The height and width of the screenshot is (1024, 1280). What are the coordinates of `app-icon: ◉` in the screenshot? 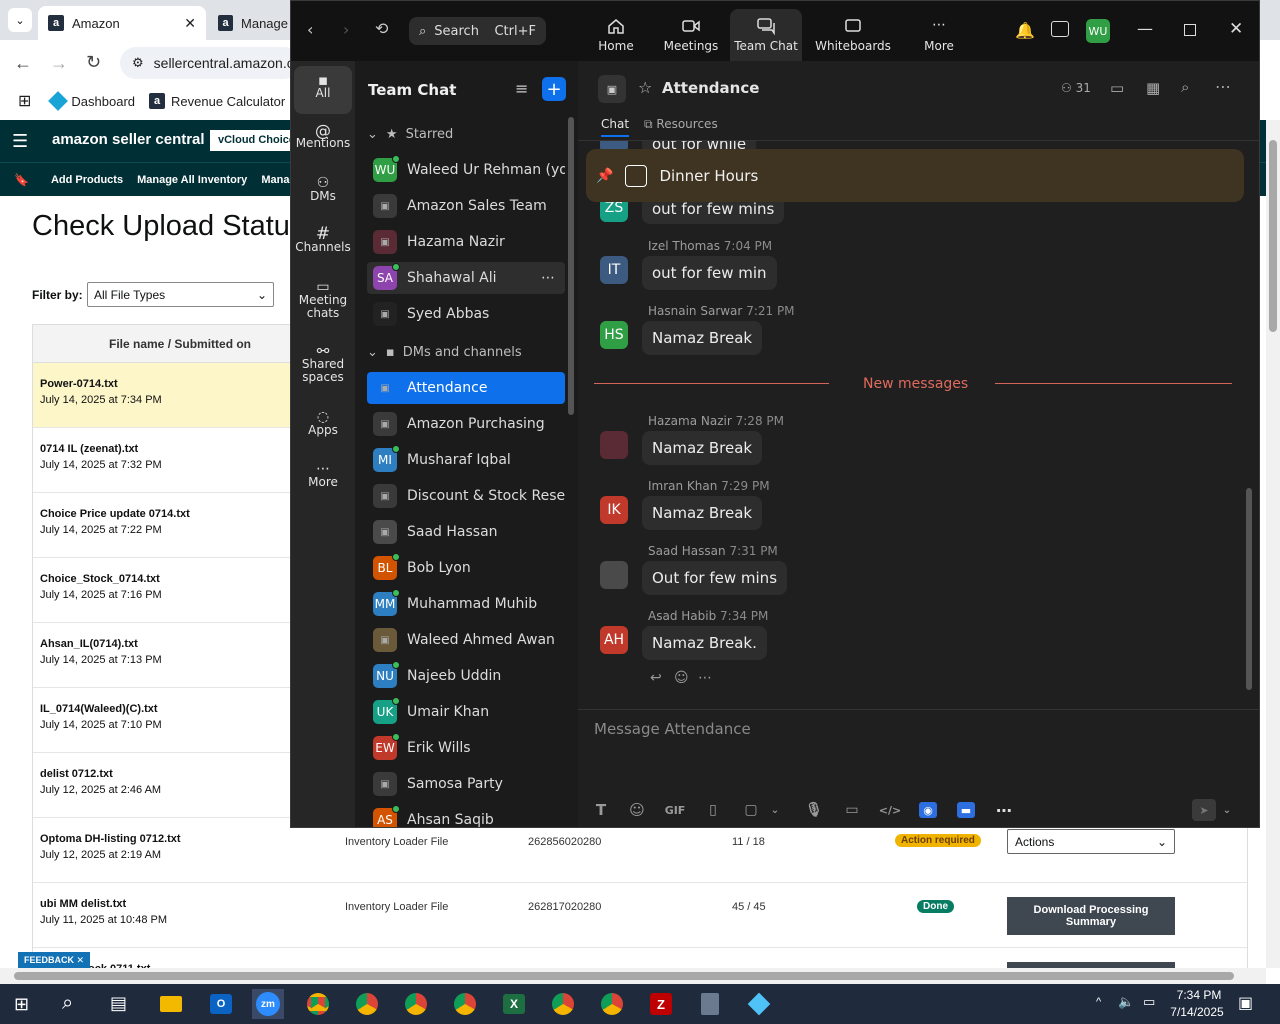 It's located at (928, 810).